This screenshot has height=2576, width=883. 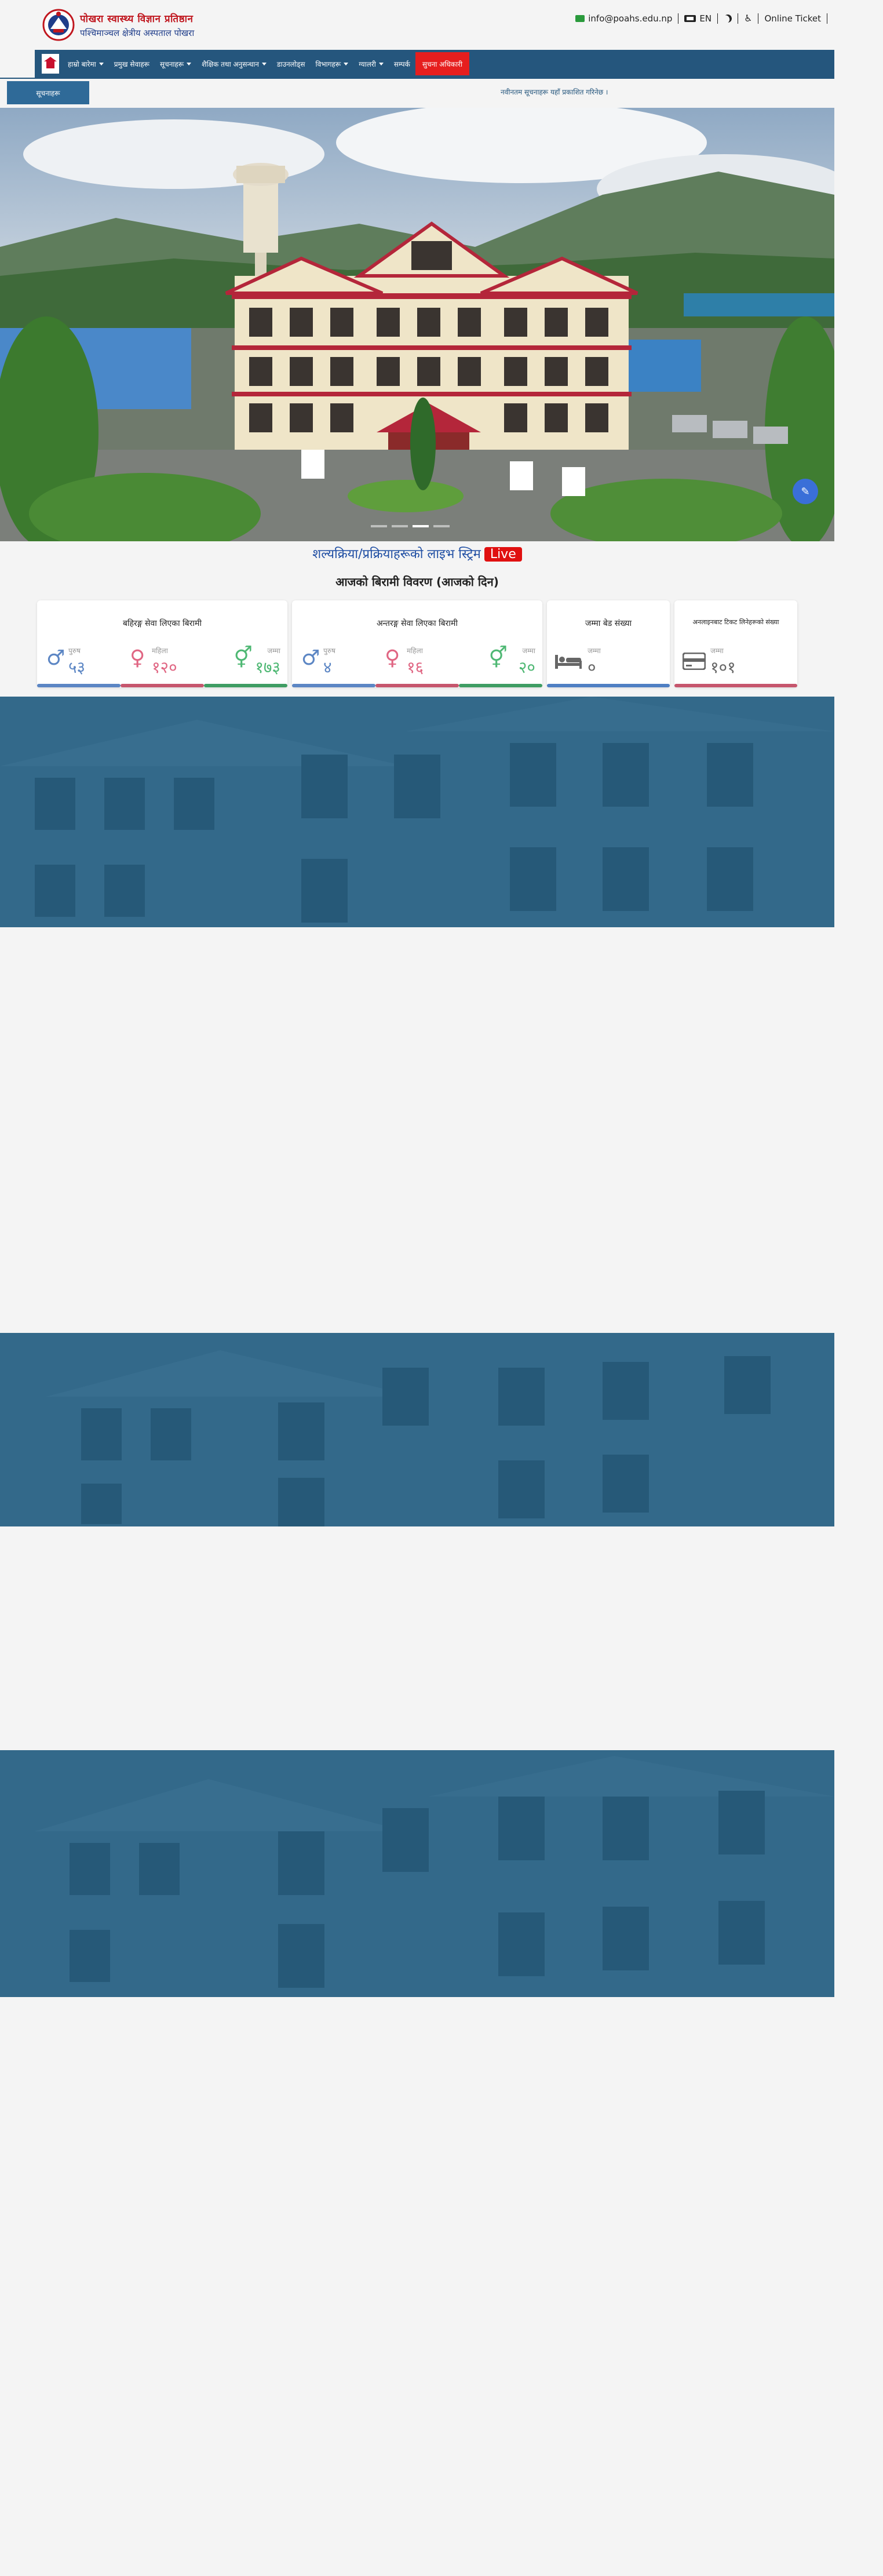 What do you see at coordinates (417, 623) in the screenshot?
I see `card-title: अन्तरङ्ग सेवा लिएका बिरामी` at bounding box center [417, 623].